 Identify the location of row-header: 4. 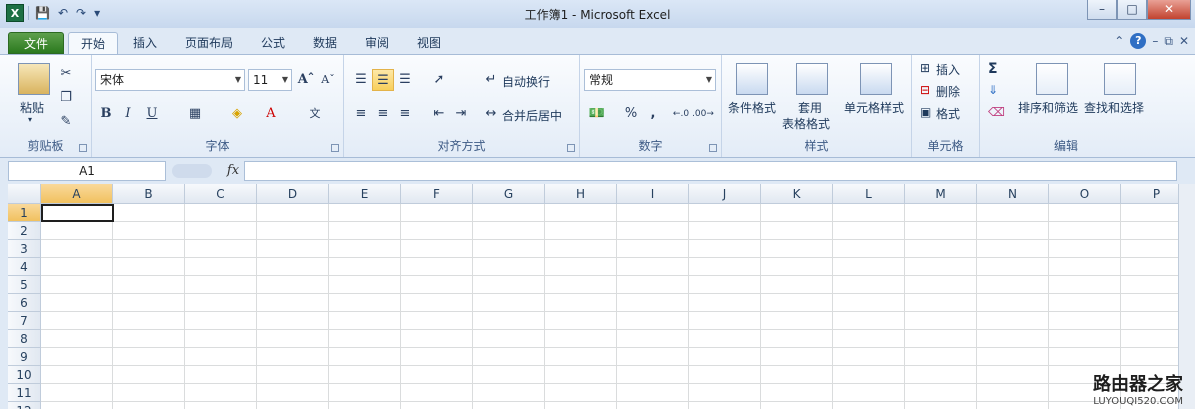
(24, 267).